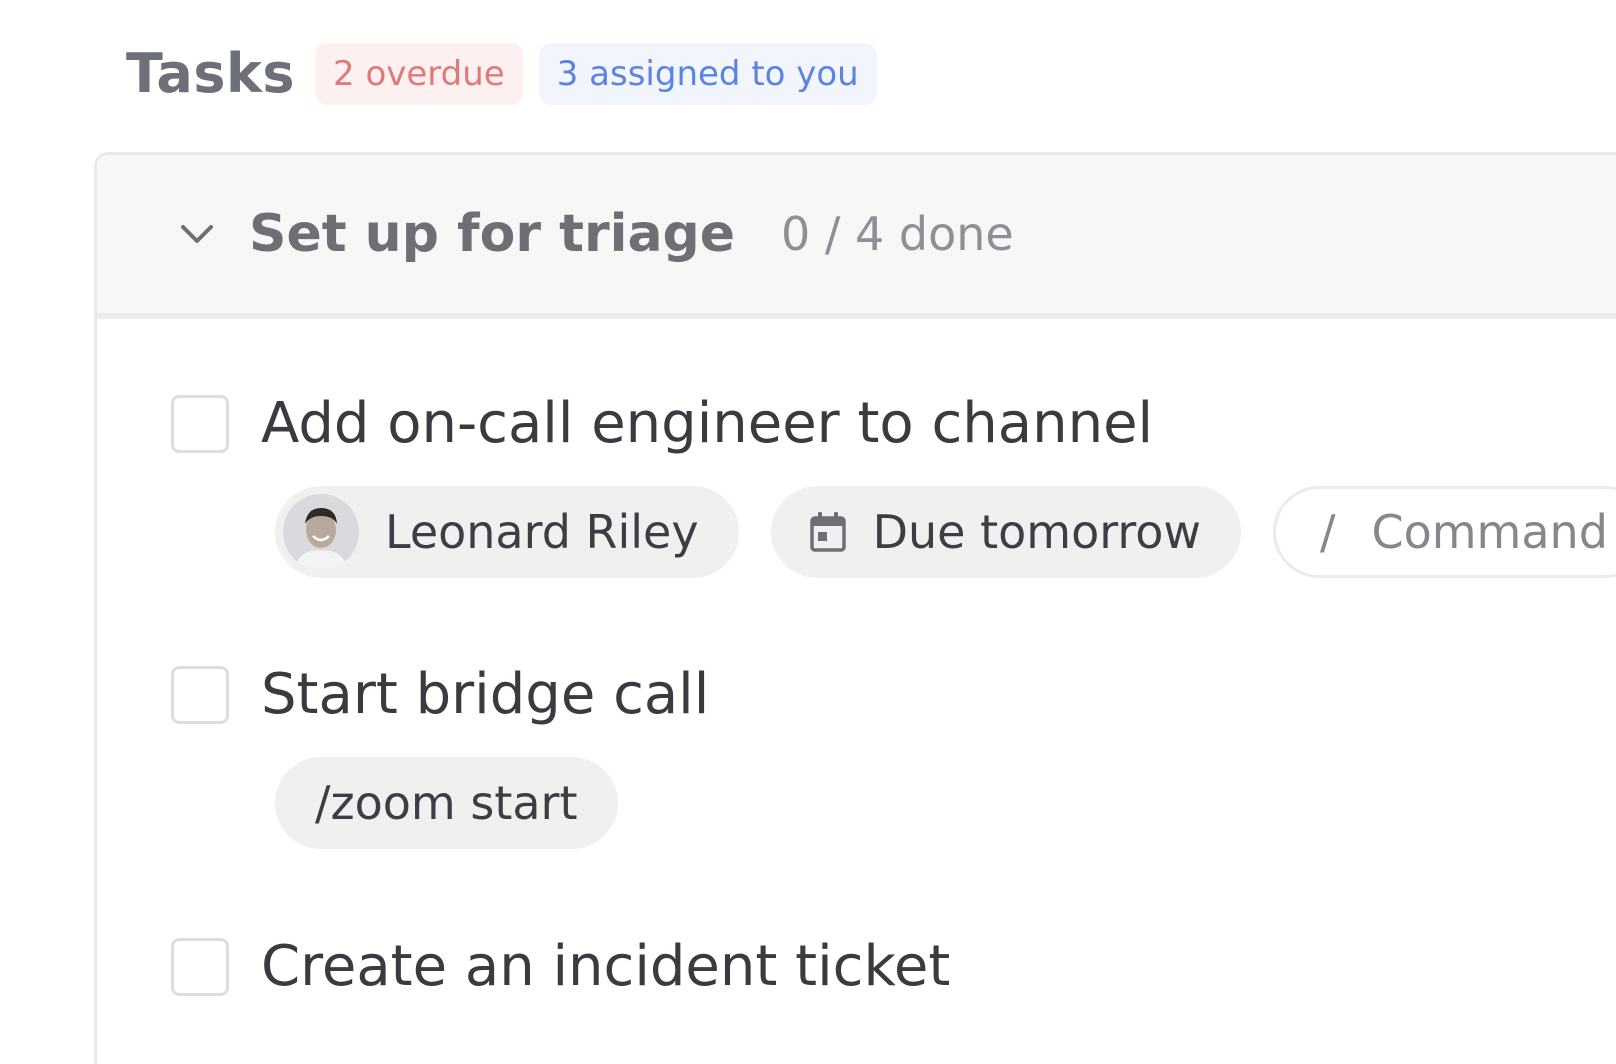 The image size is (1616, 1064). I want to click on avatar, so click(321, 532).